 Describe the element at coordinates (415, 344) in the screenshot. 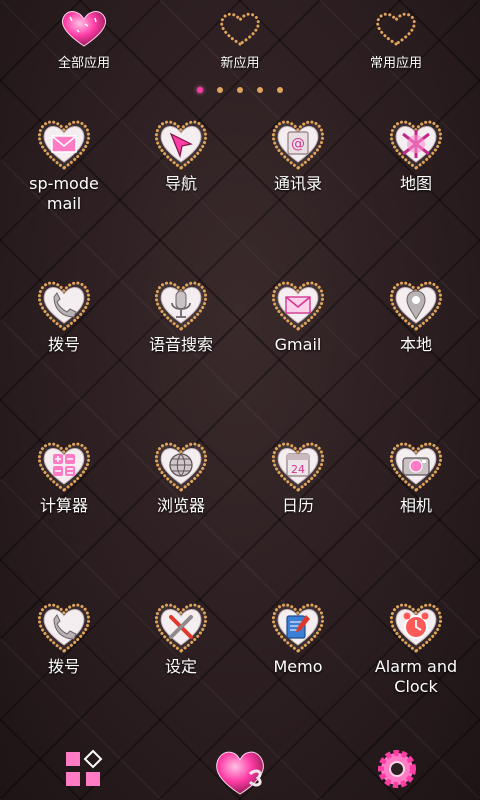

I see `app-label: 本地` at that location.